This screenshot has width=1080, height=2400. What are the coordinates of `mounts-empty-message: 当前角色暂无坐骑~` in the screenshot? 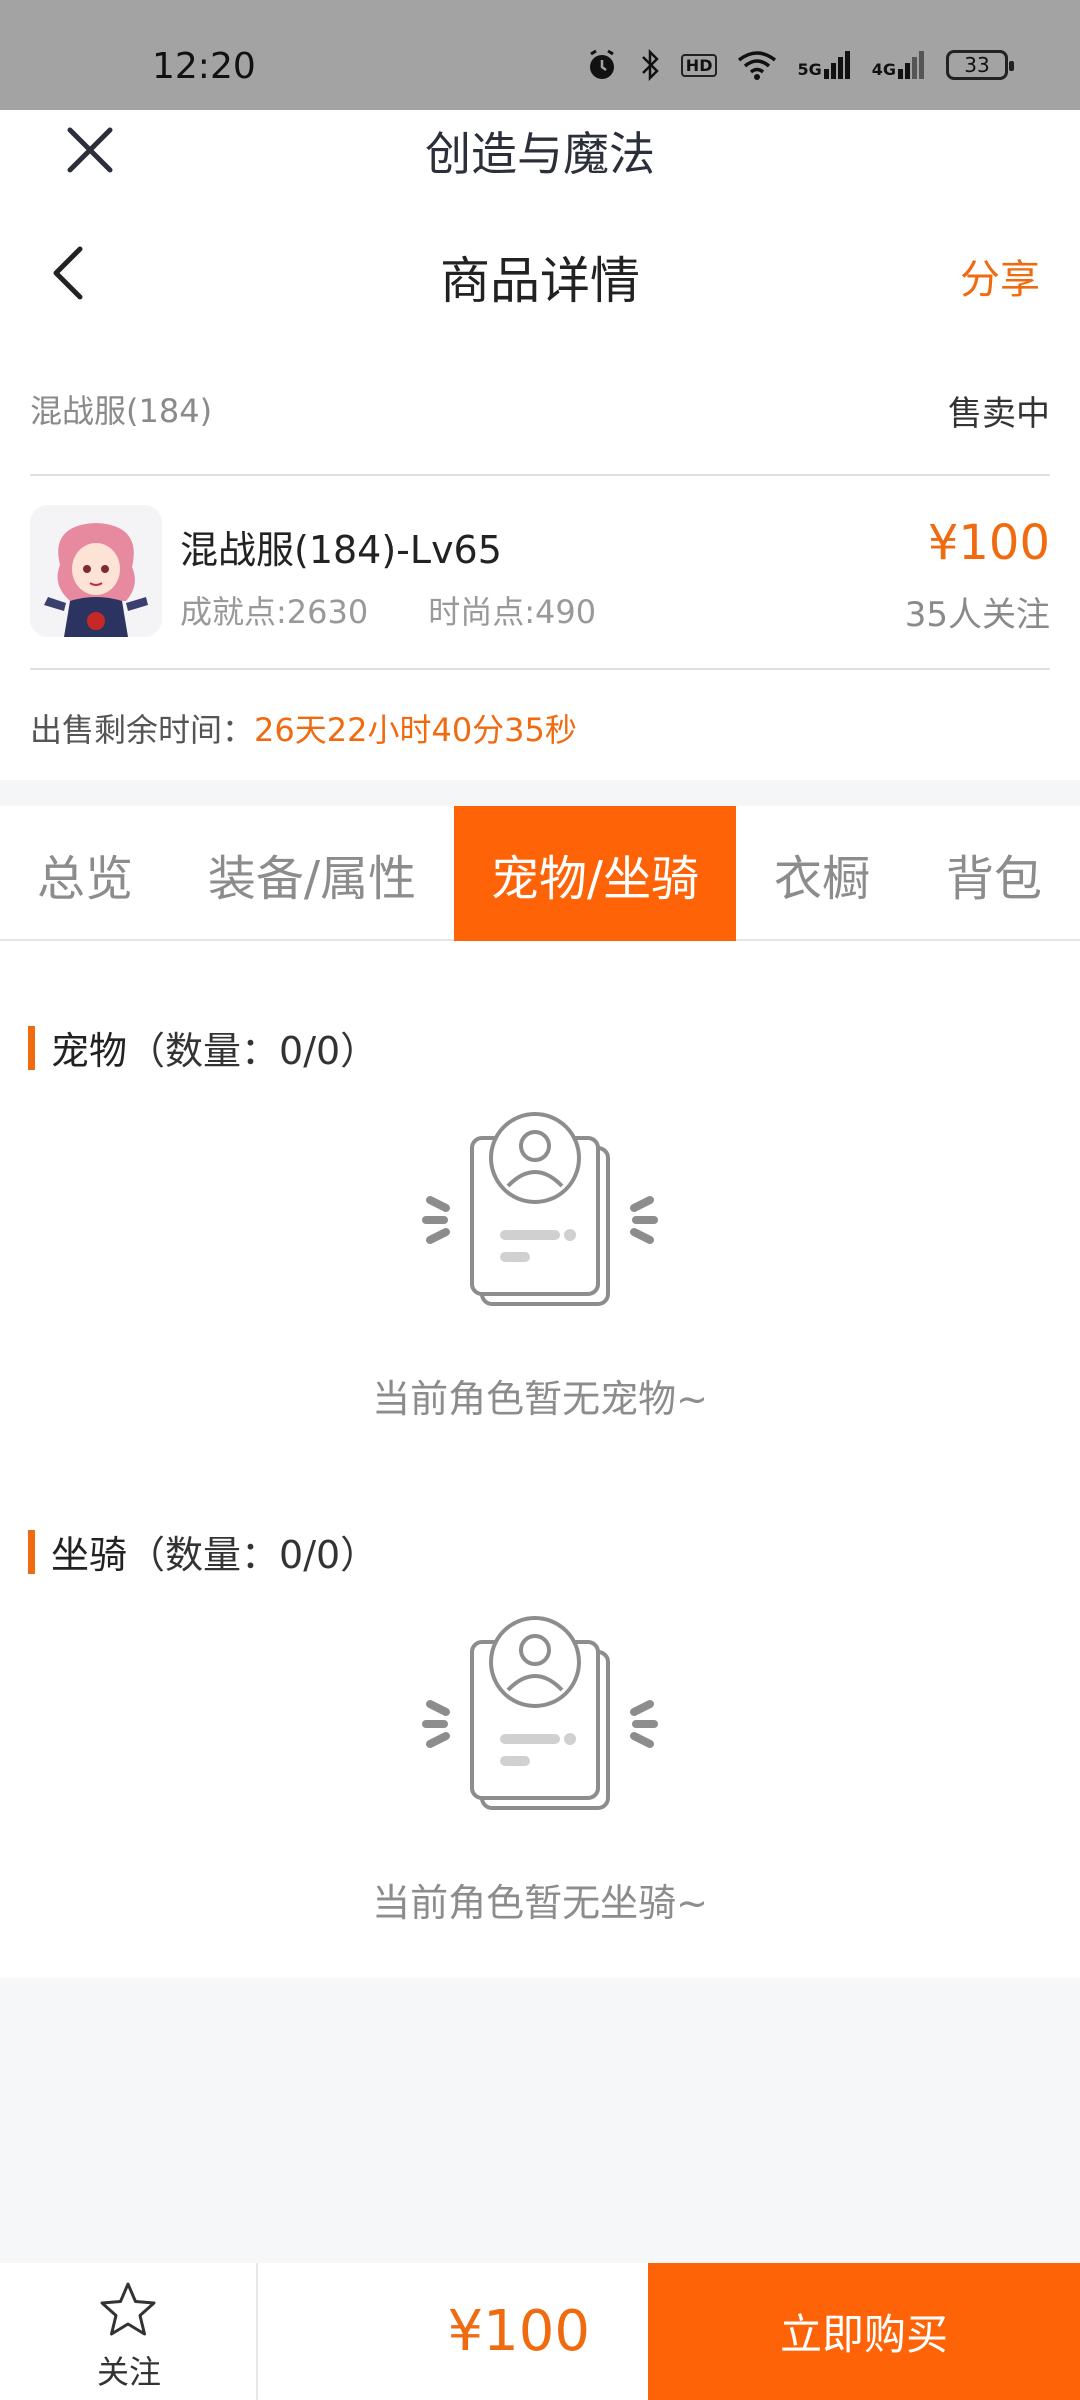 It's located at (540, 1903).